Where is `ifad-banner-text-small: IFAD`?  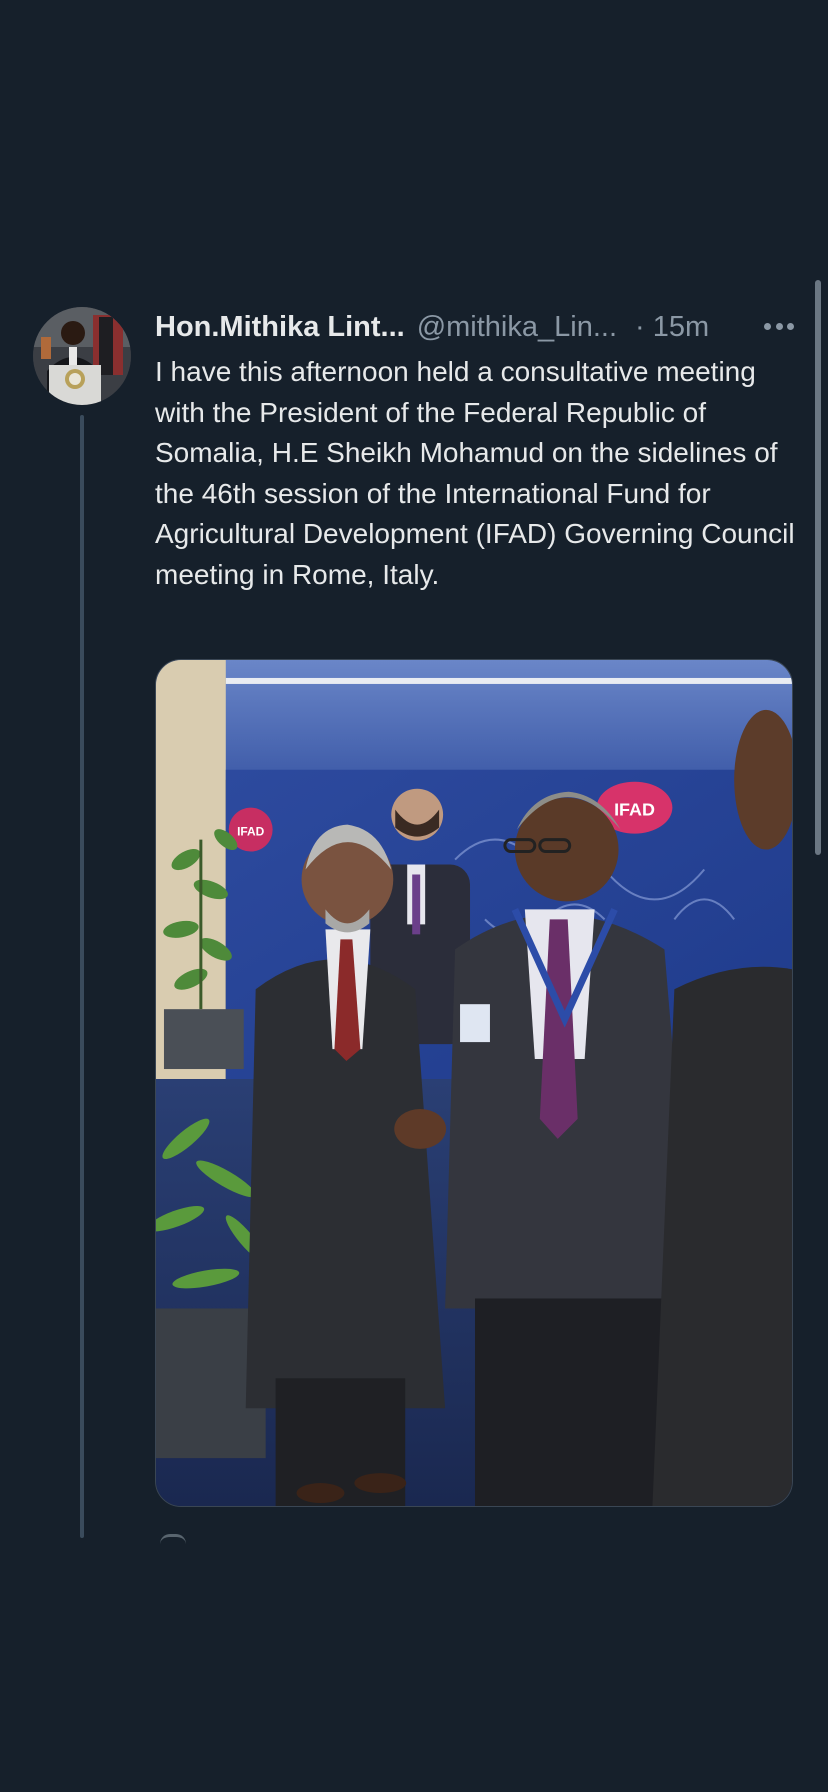
ifad-banner-text-small: IFAD is located at coordinates (251, 832).